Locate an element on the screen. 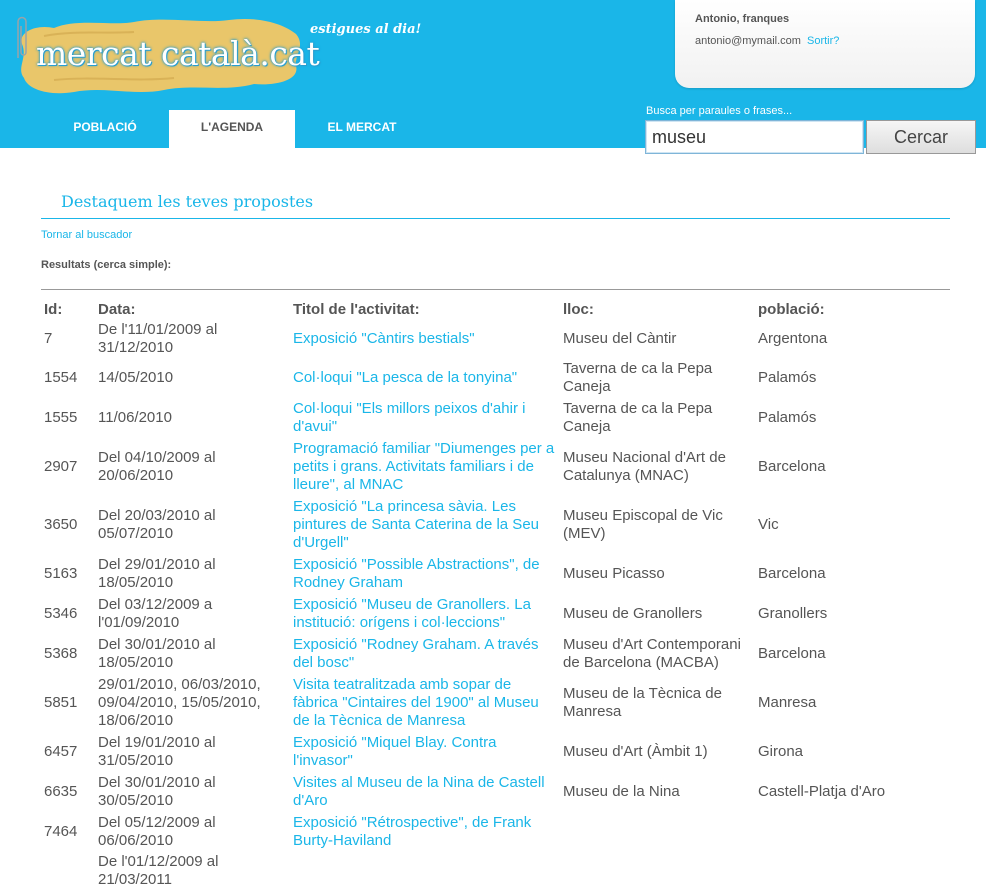  section-divider is located at coordinates (495, 218).